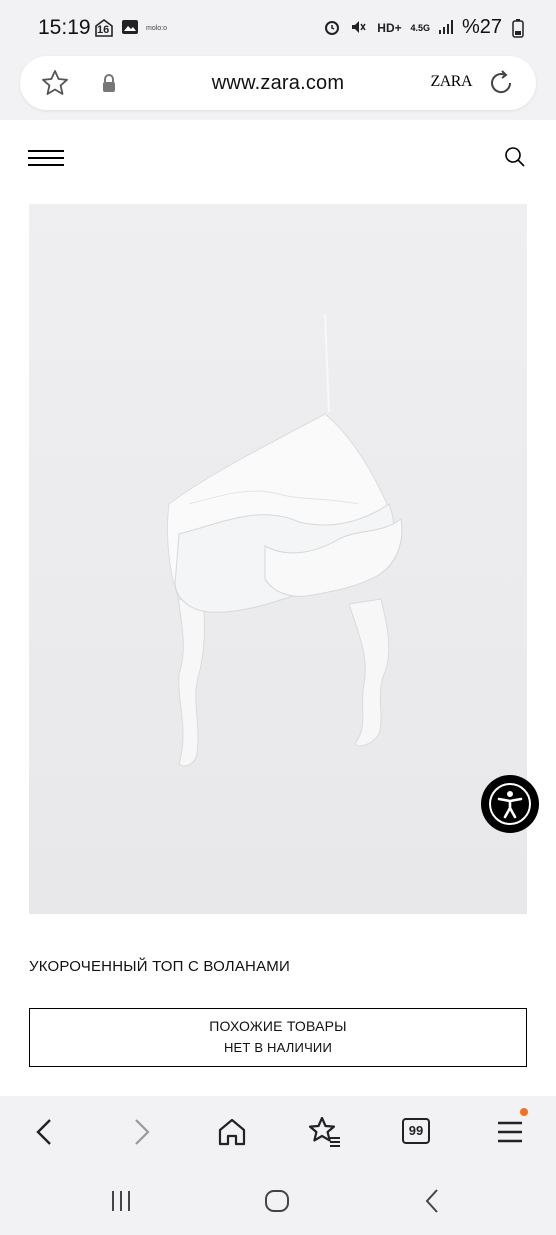 Image resolution: width=556 pixels, height=1235 pixels. What do you see at coordinates (433, 1201) in the screenshot?
I see `back-nav-icon` at bounding box center [433, 1201].